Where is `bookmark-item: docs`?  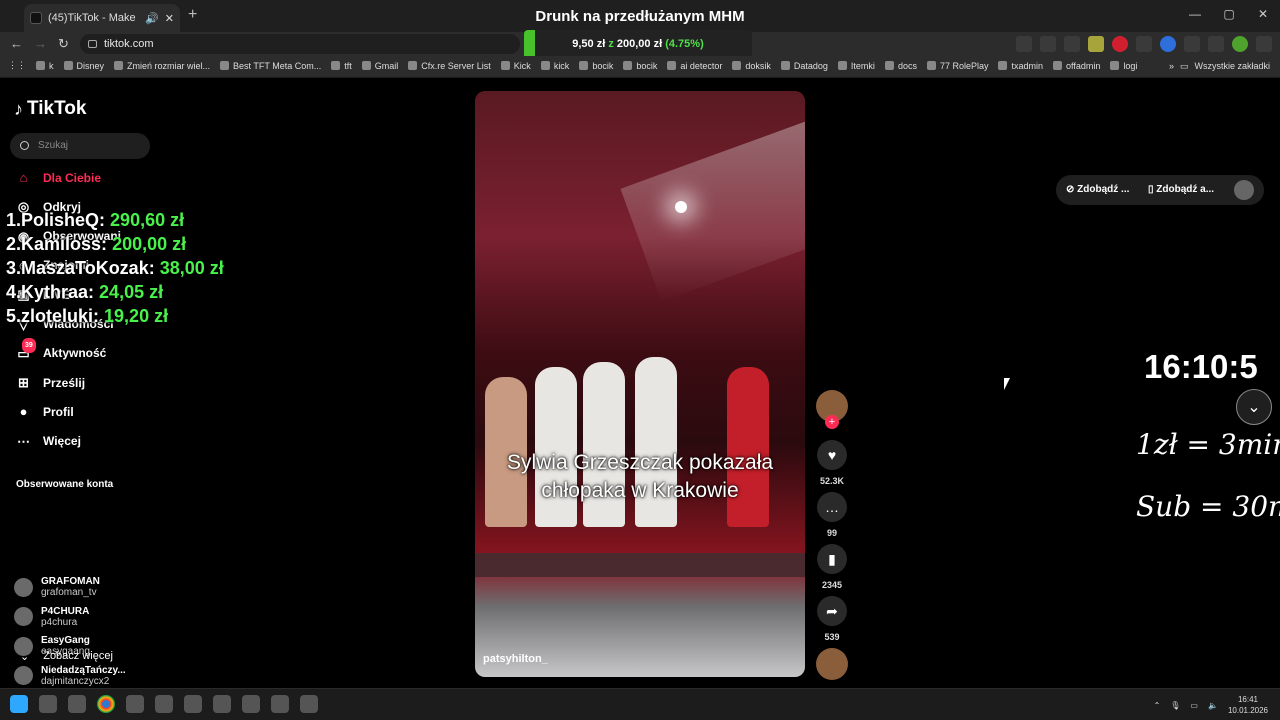
bookmark-item: docs is located at coordinates (900, 65).